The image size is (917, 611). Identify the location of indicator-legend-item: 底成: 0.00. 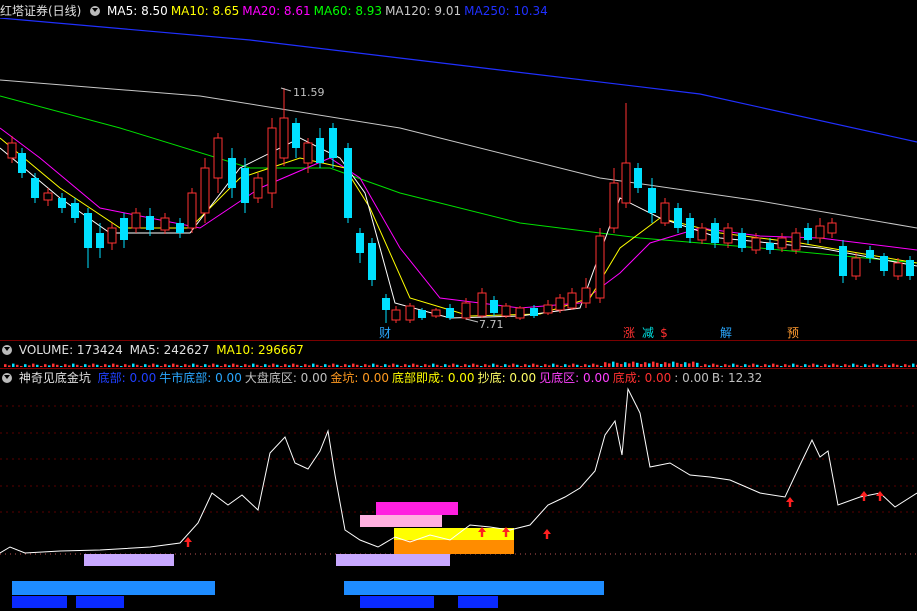
(642, 378).